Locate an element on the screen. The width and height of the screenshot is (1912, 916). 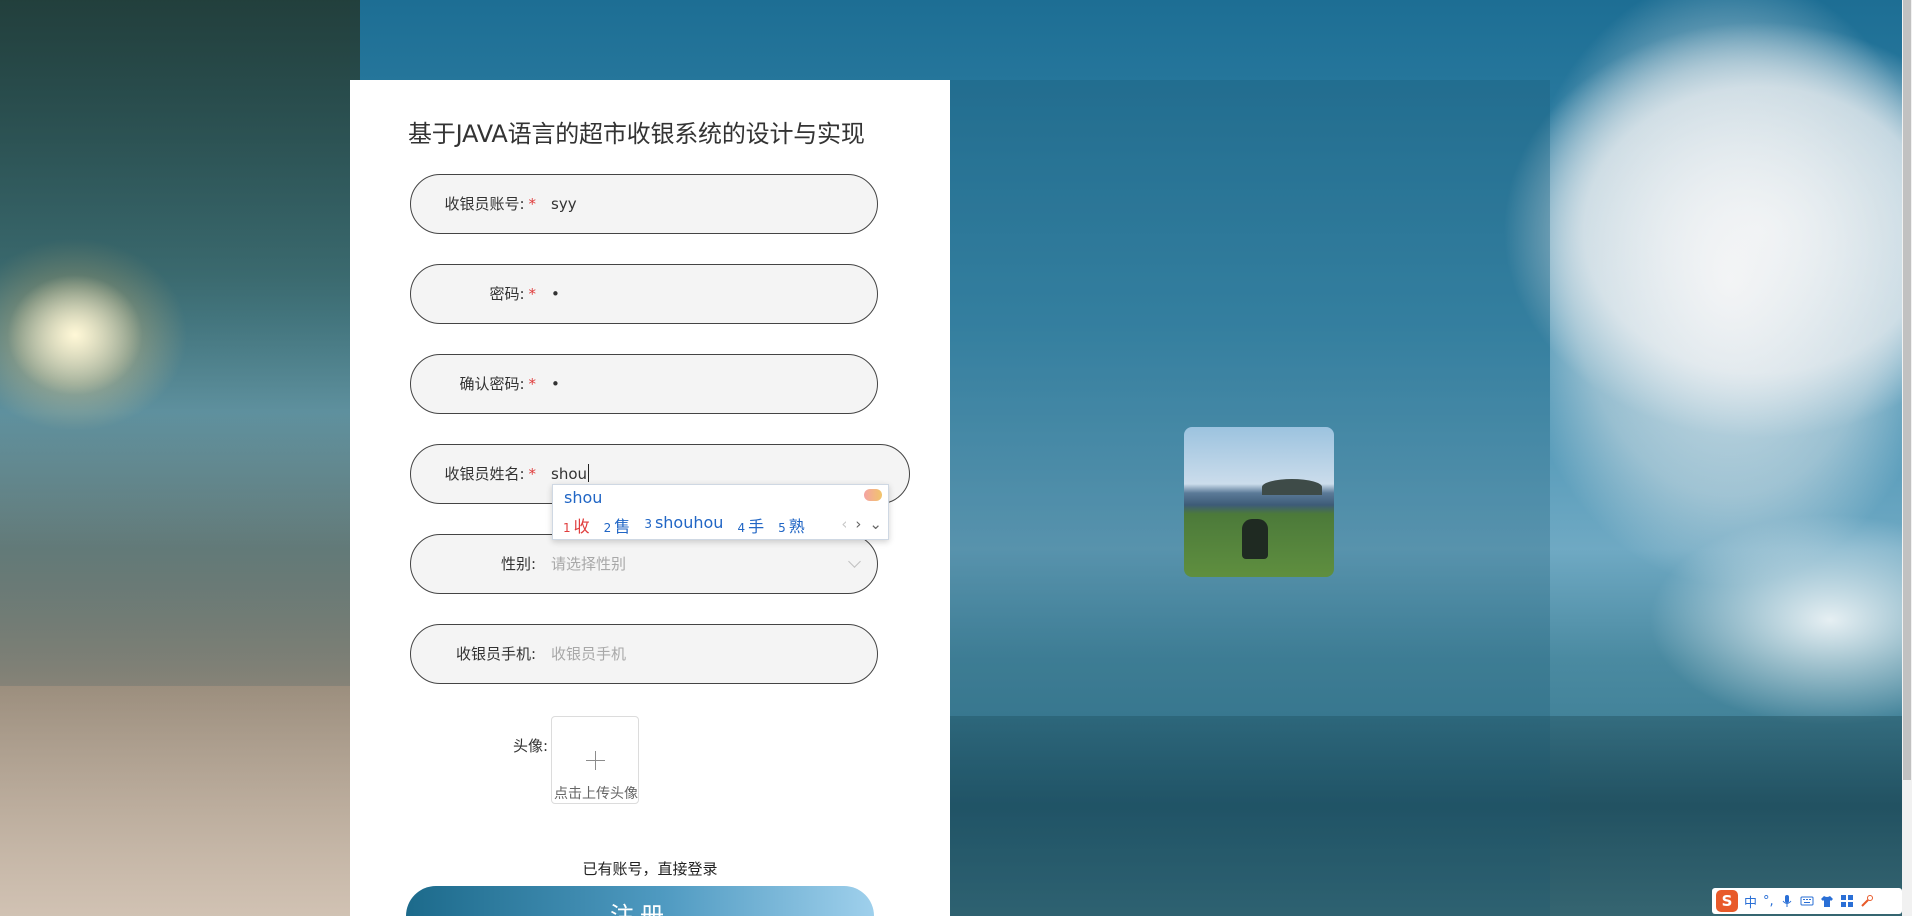
ime-nav: ‹ › ⌄ is located at coordinates (861, 524).